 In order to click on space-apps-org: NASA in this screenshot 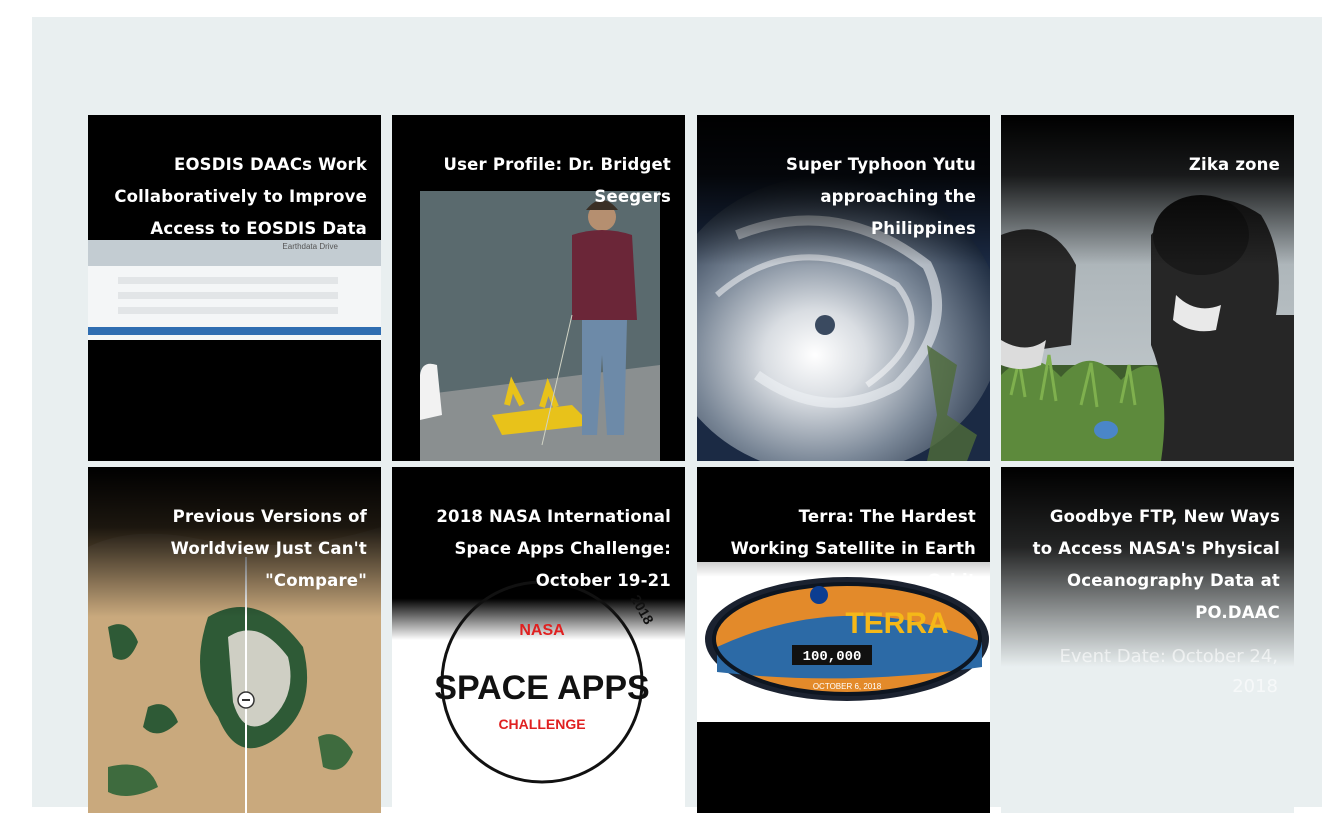, I will do `click(542, 630)`.